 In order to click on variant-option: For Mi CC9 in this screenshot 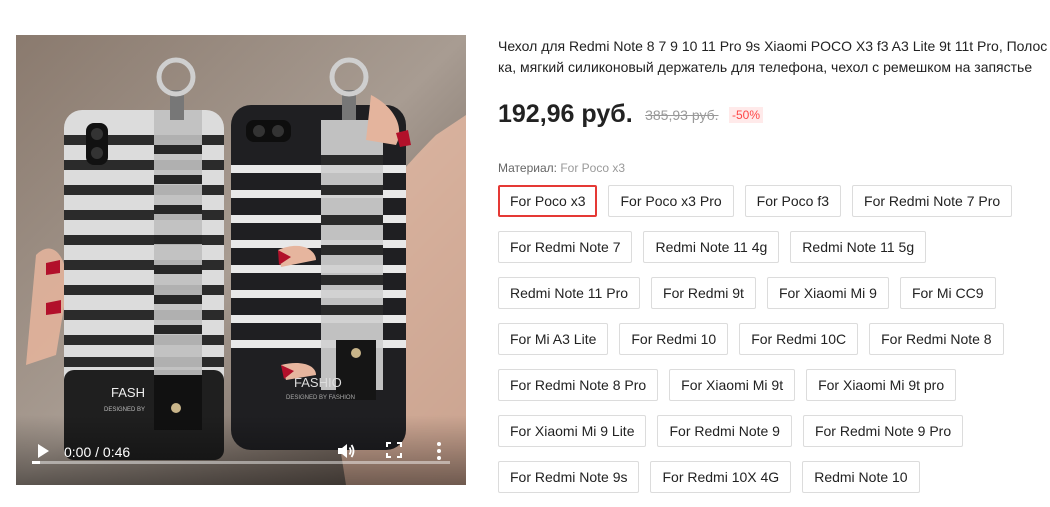, I will do `click(947, 293)`.